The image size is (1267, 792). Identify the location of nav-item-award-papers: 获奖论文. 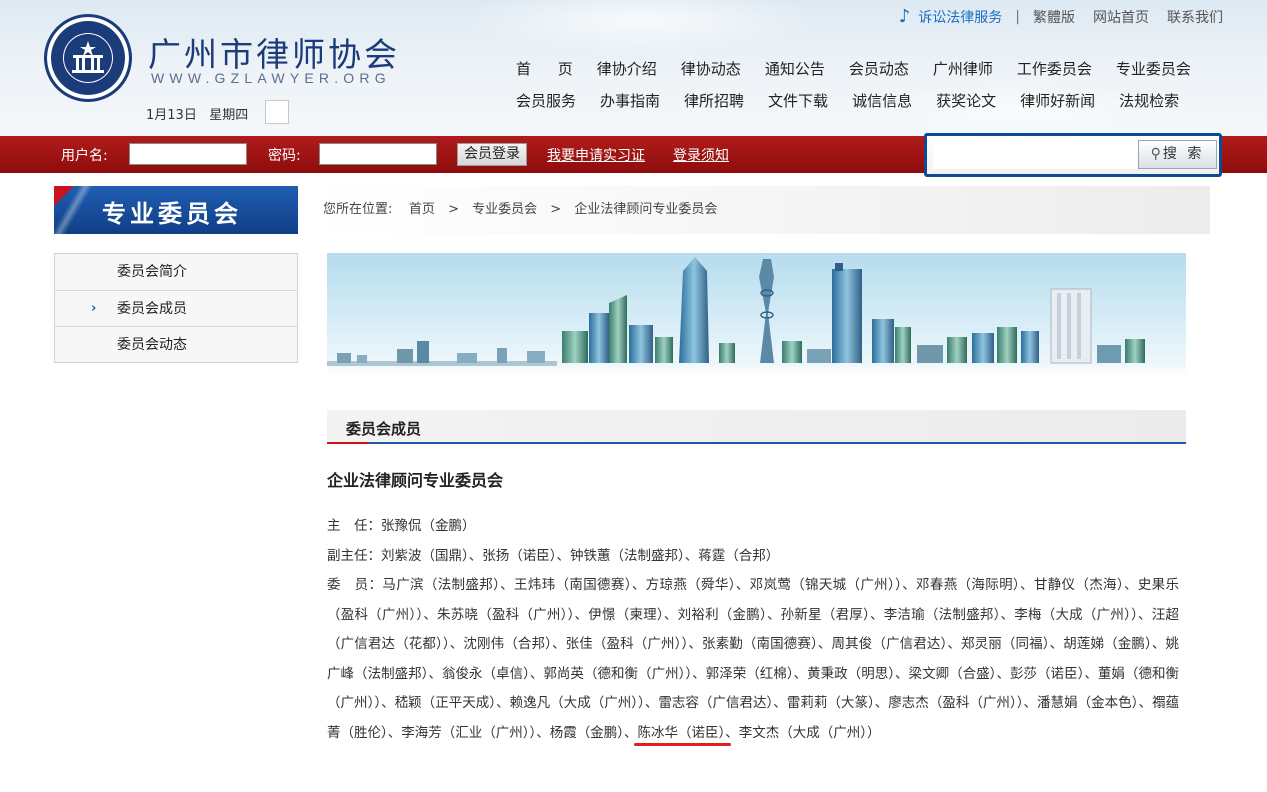
(966, 100).